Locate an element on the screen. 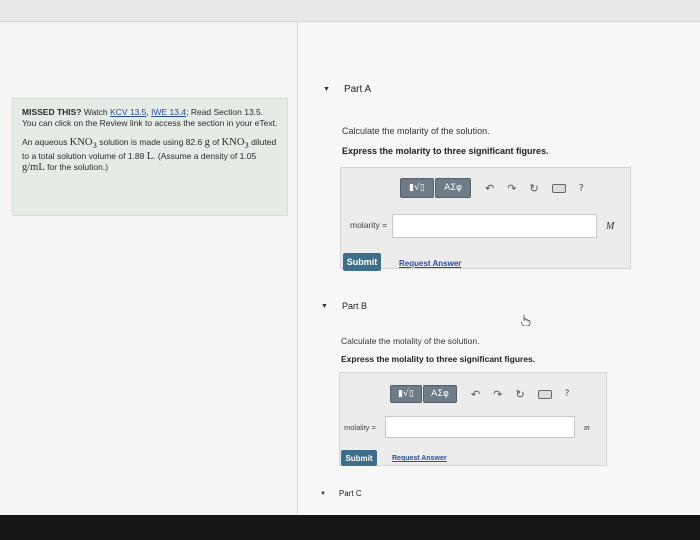  part-b-answer-box: ▮√▯ ΑΣφ ↶ ↷ ↻ ? molality = m is located at coordinates (473, 419).